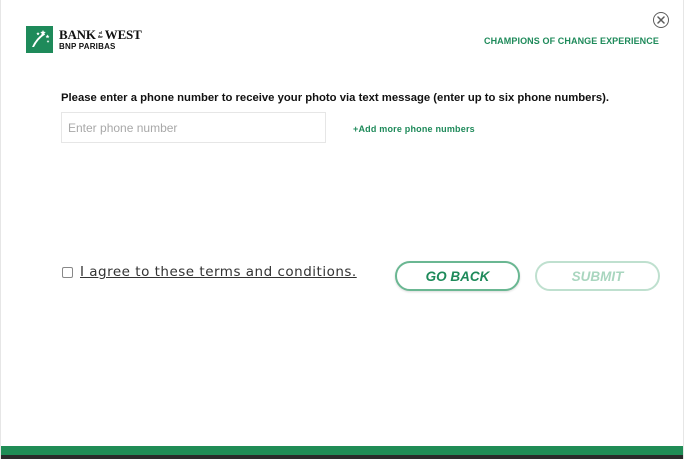 Image resolution: width=684 pixels, height=459 pixels. I want to click on logo-of-the: of the, so click(100, 34).